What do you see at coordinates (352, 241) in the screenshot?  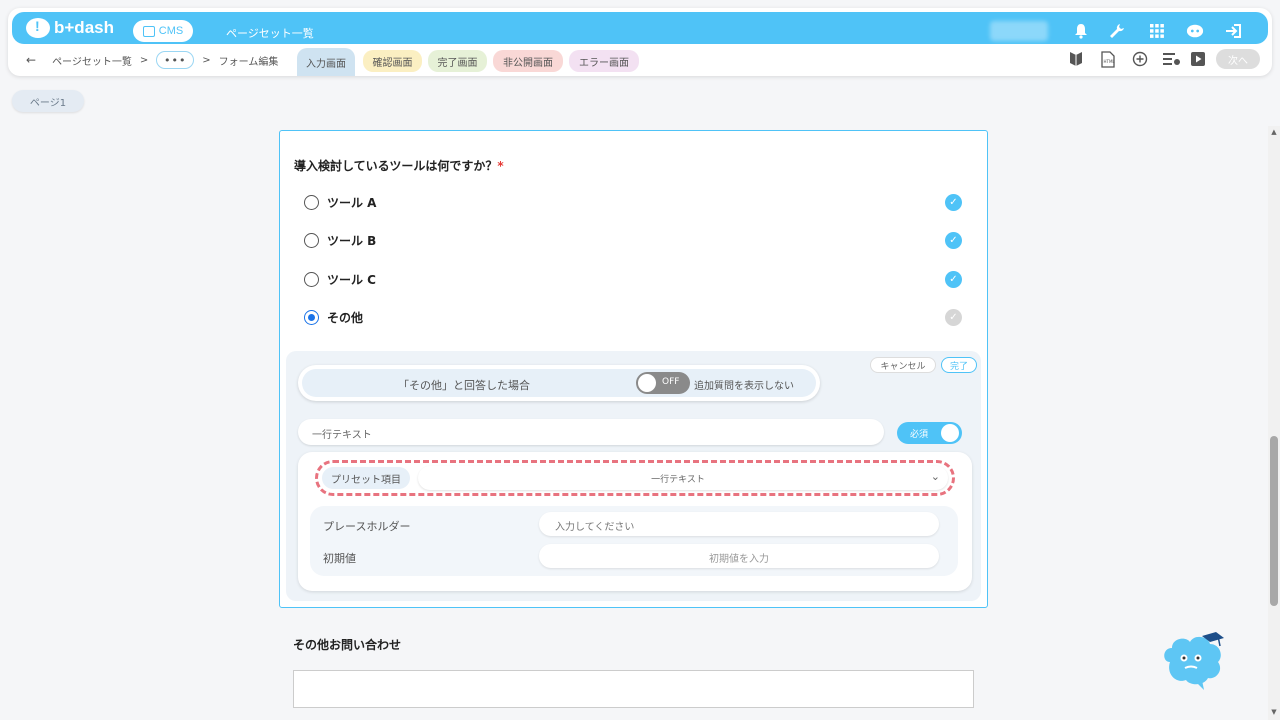 I see `option-label: ツール B` at bounding box center [352, 241].